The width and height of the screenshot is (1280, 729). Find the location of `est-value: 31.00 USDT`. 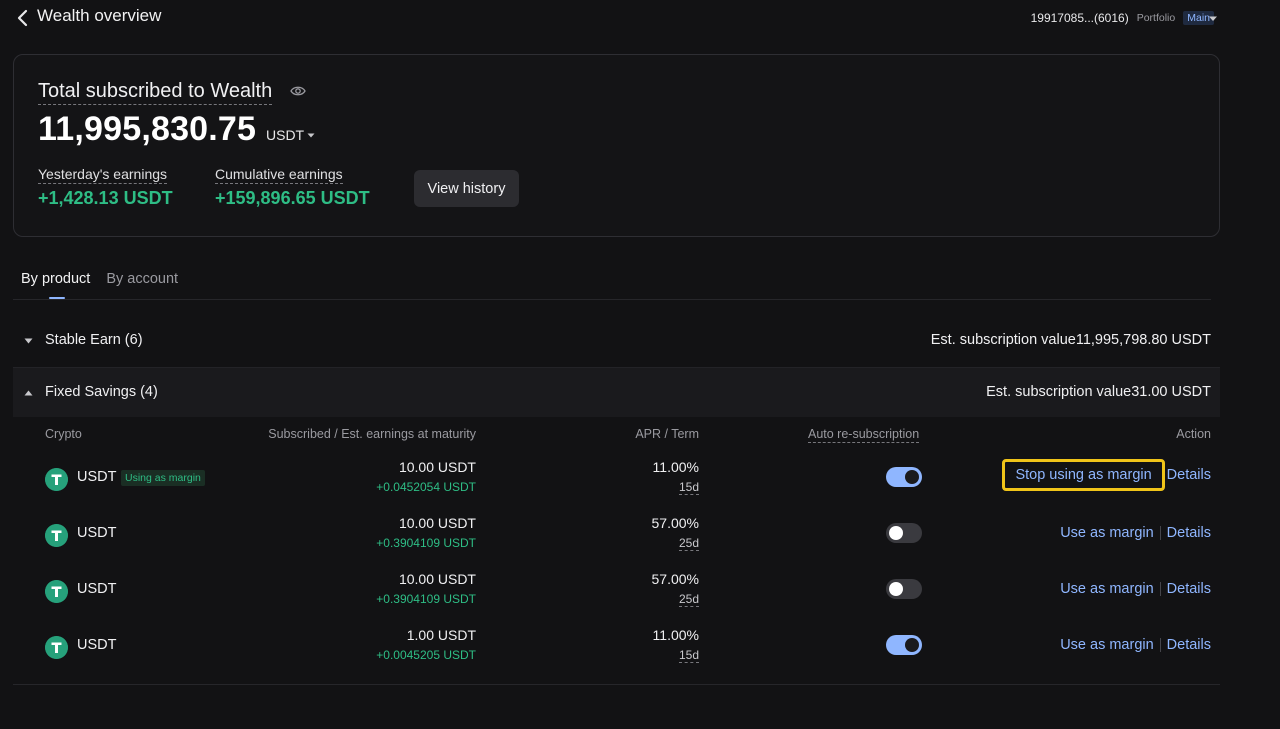

est-value: 31.00 USDT is located at coordinates (1171, 392).